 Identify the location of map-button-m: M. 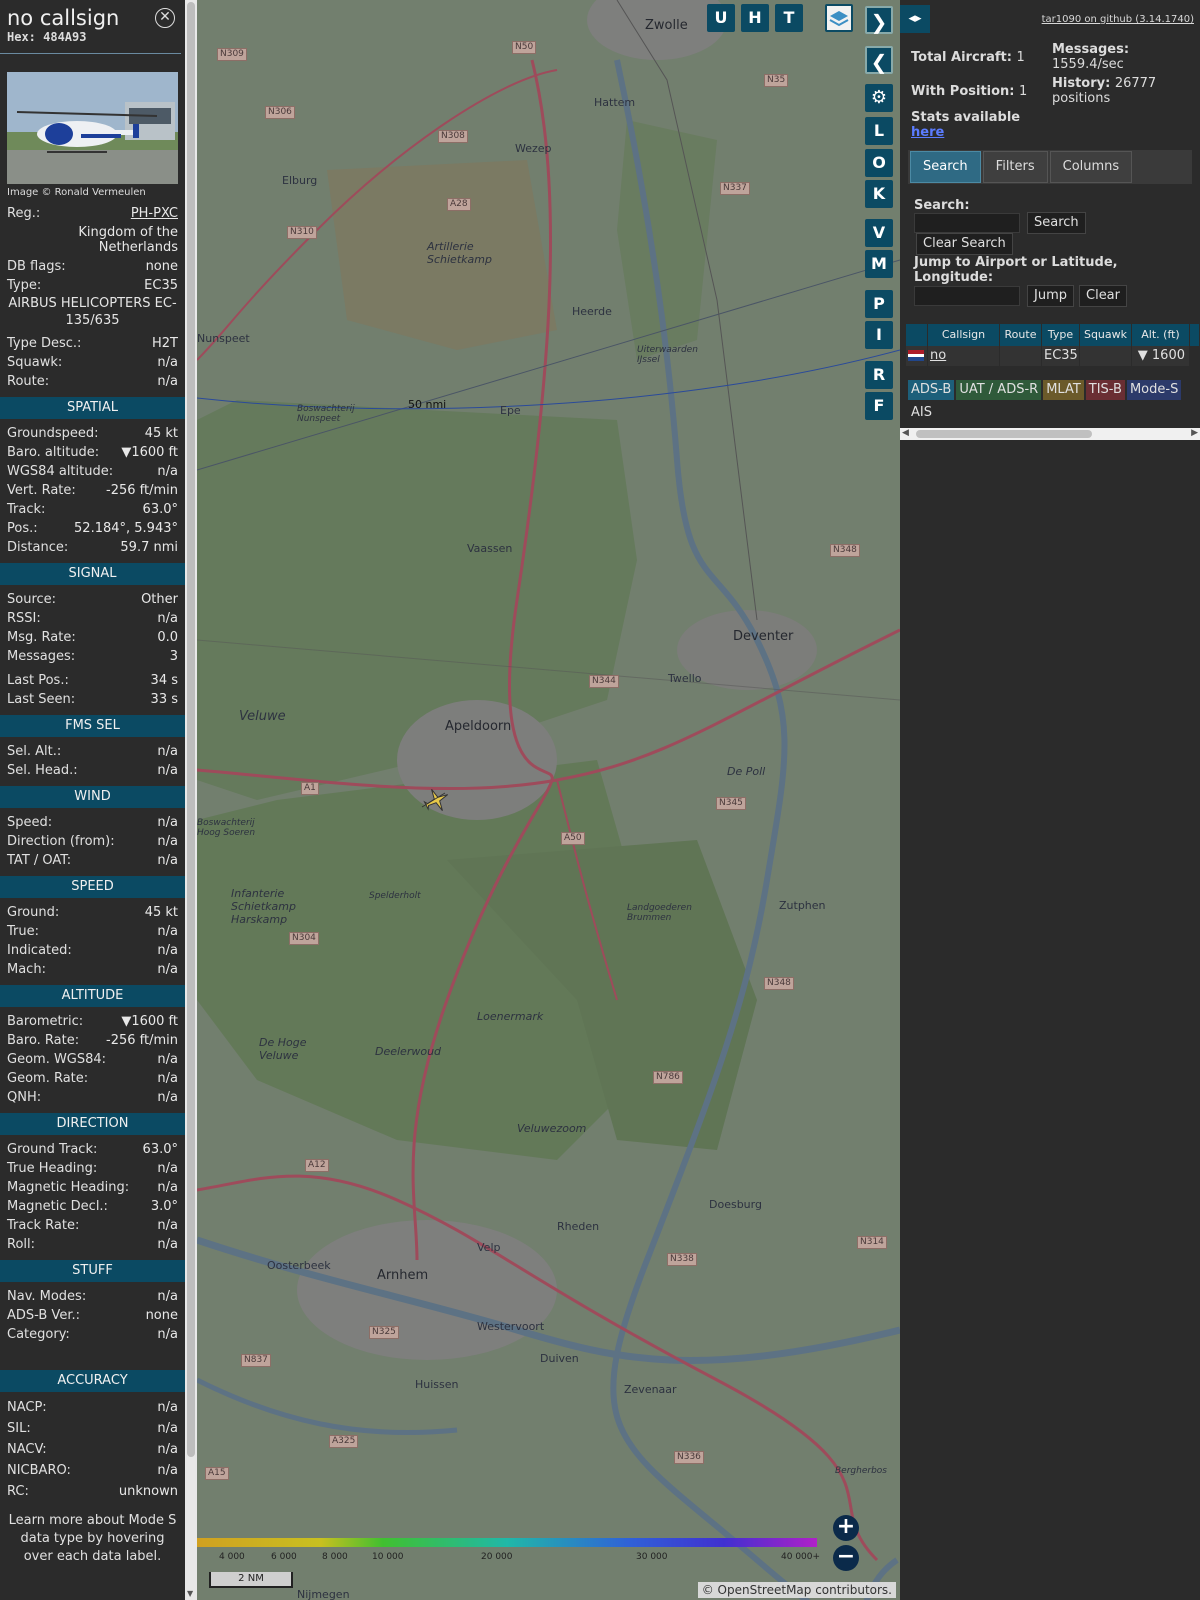
(879, 264).